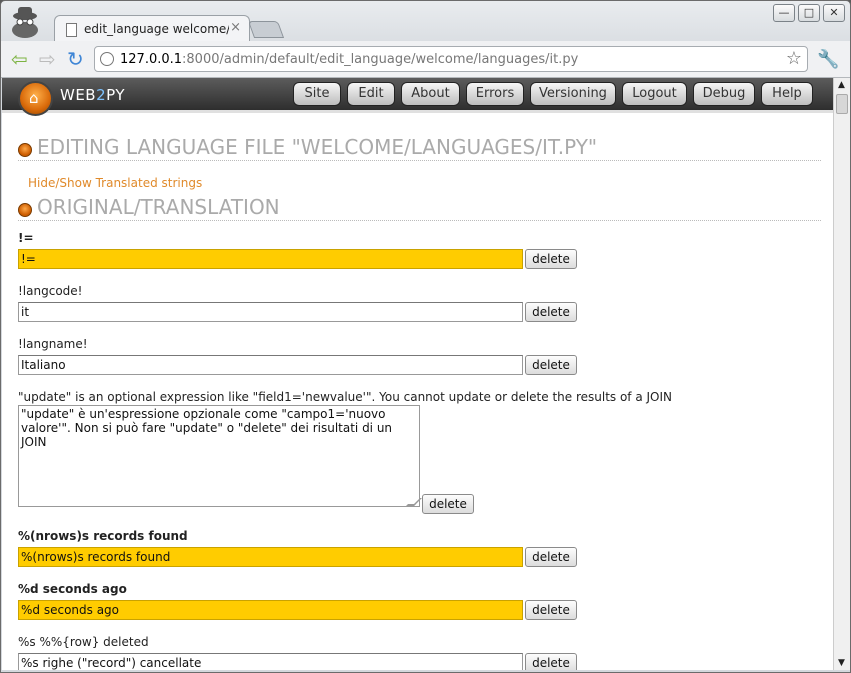 This screenshot has height=673, width=851. What do you see at coordinates (107, 59) in the screenshot?
I see `globe-icon` at bounding box center [107, 59].